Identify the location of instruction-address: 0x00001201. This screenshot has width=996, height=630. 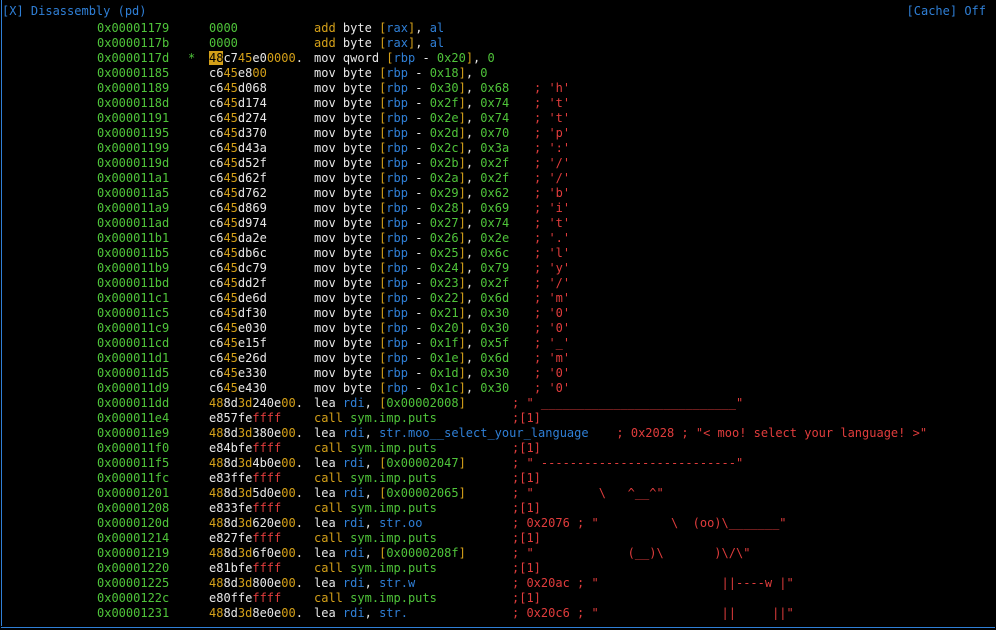
(133, 493).